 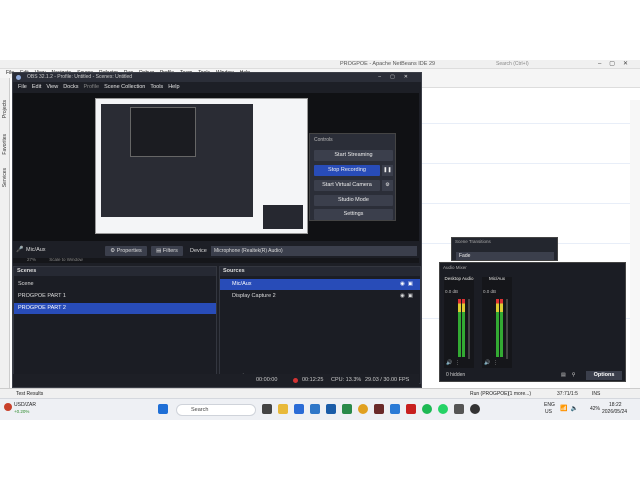 What do you see at coordinates (570, 408) in the screenshot?
I see `wifi-sound-icons: 📶🔈` at bounding box center [570, 408].